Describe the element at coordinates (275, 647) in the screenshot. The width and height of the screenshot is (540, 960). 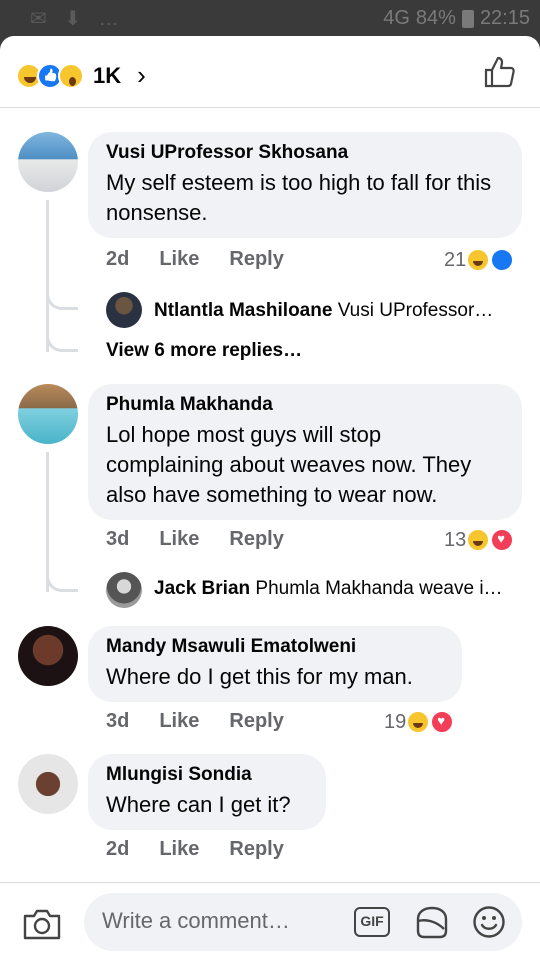
I see `comment-author: Mandy Msawuli Ematolweni` at that location.